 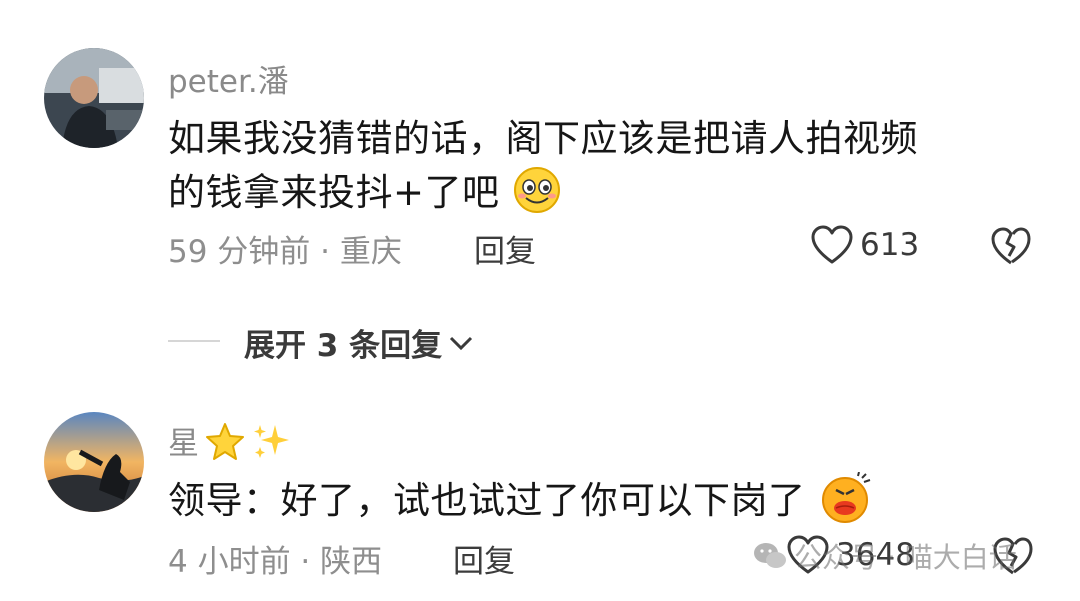 What do you see at coordinates (461, 343) in the screenshot?
I see `chevron-down-icon` at bounding box center [461, 343].